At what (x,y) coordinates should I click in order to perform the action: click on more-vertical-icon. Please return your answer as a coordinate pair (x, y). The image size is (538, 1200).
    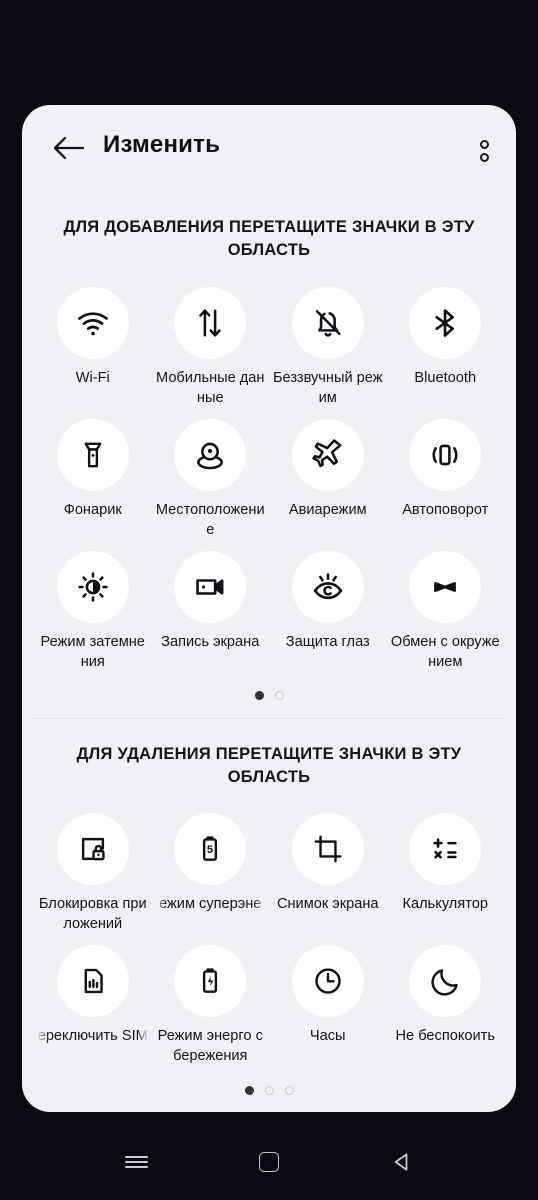
    Looking at the image, I should click on (482, 150).